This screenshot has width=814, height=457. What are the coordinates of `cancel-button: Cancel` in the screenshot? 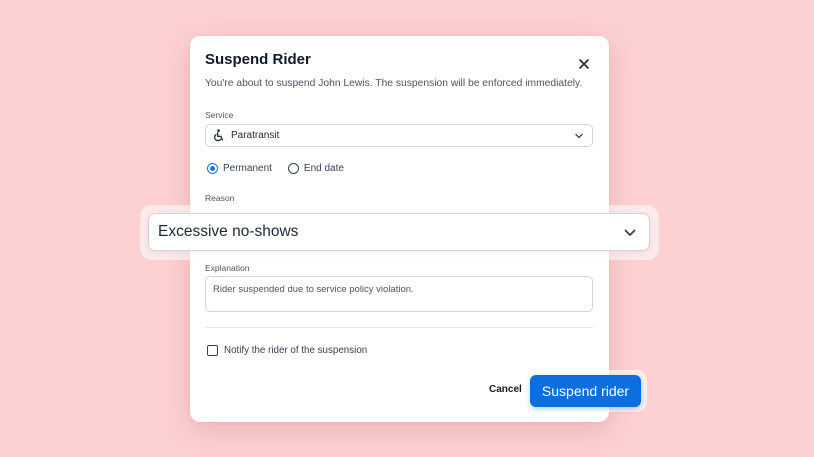 It's located at (505, 389).